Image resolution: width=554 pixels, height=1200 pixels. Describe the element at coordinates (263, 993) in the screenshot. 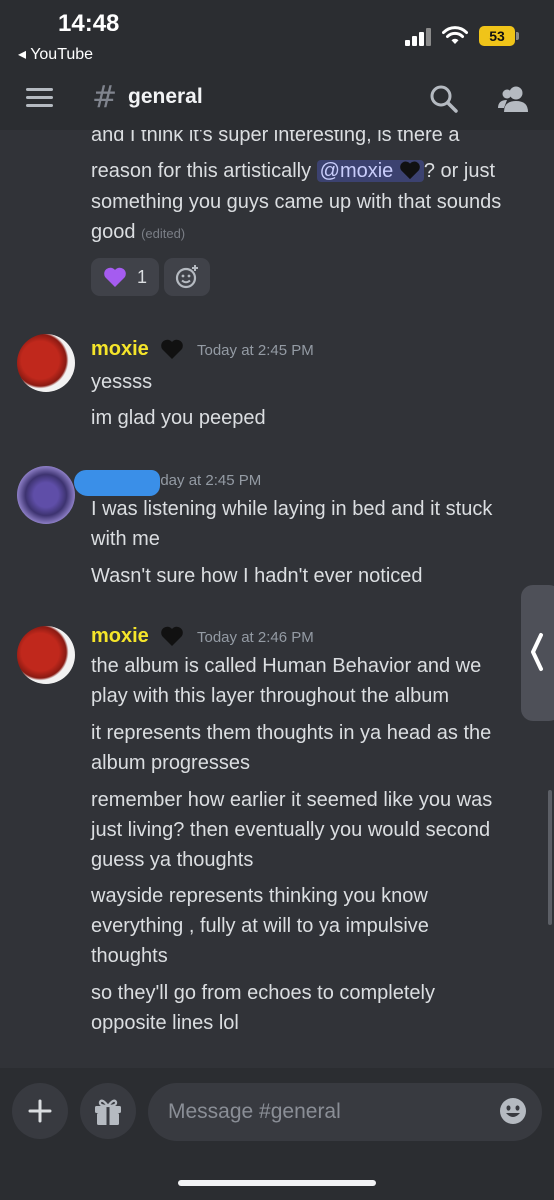

I see `message-line: so they'll go from echoes to completely` at that location.